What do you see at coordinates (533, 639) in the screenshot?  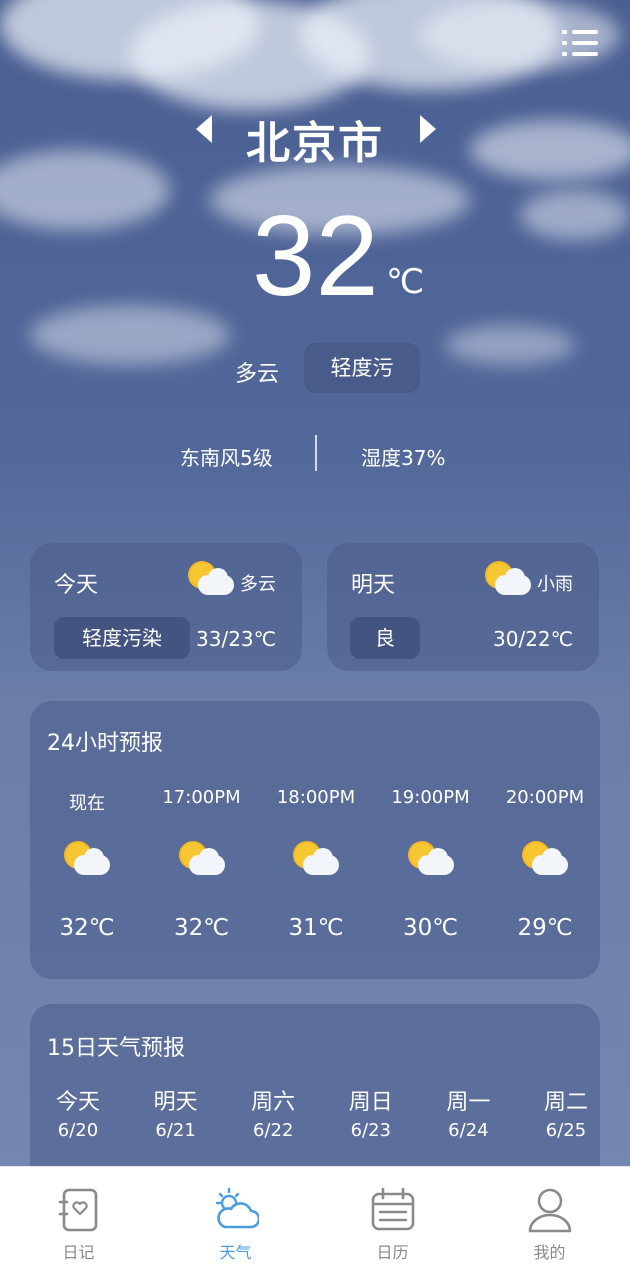 I see `tomorrow-temp-range: 30/22℃` at bounding box center [533, 639].